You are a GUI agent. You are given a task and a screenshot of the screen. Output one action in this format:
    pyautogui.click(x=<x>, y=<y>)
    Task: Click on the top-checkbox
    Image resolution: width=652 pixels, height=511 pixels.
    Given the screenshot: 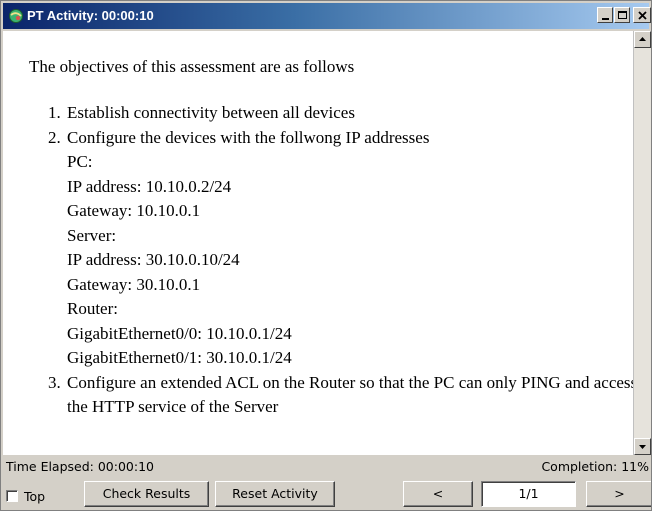 What is the action you would take?
    pyautogui.click(x=12, y=496)
    